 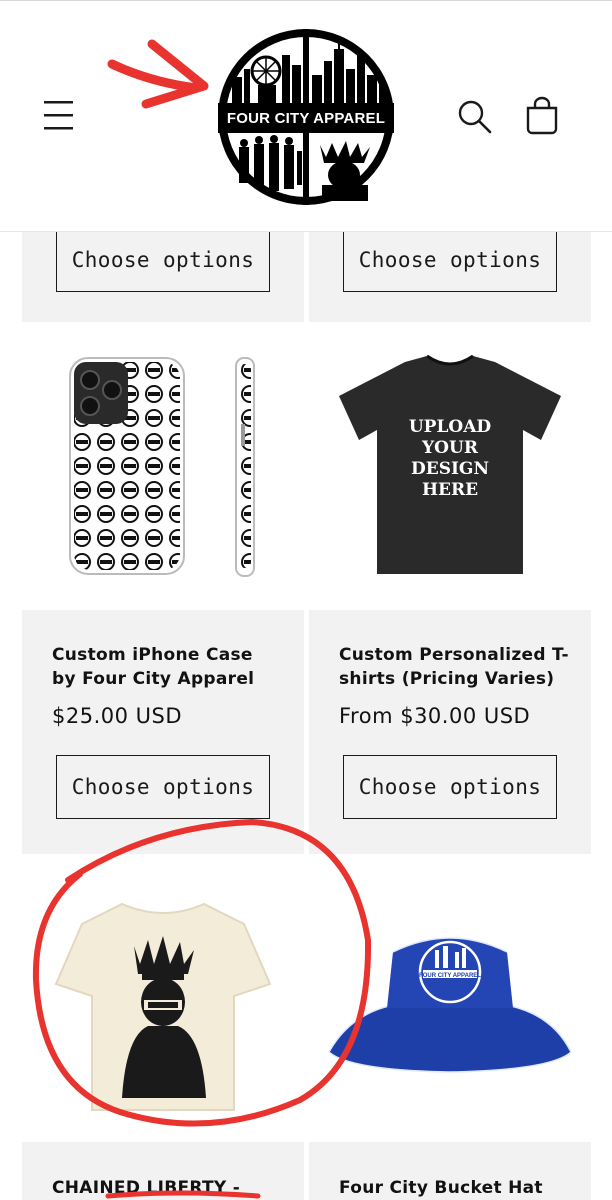 What do you see at coordinates (435, 716) in the screenshot?
I see `product-price: From $30.00 USD` at bounding box center [435, 716].